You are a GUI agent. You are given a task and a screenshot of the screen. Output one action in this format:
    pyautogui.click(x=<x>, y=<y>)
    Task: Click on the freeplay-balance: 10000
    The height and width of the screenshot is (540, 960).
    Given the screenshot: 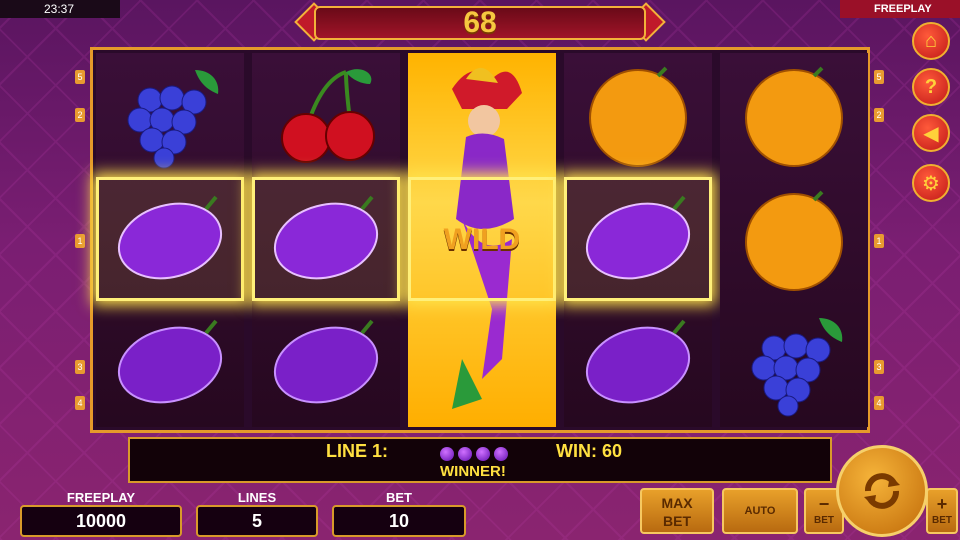 What is the action you would take?
    pyautogui.click(x=101, y=521)
    